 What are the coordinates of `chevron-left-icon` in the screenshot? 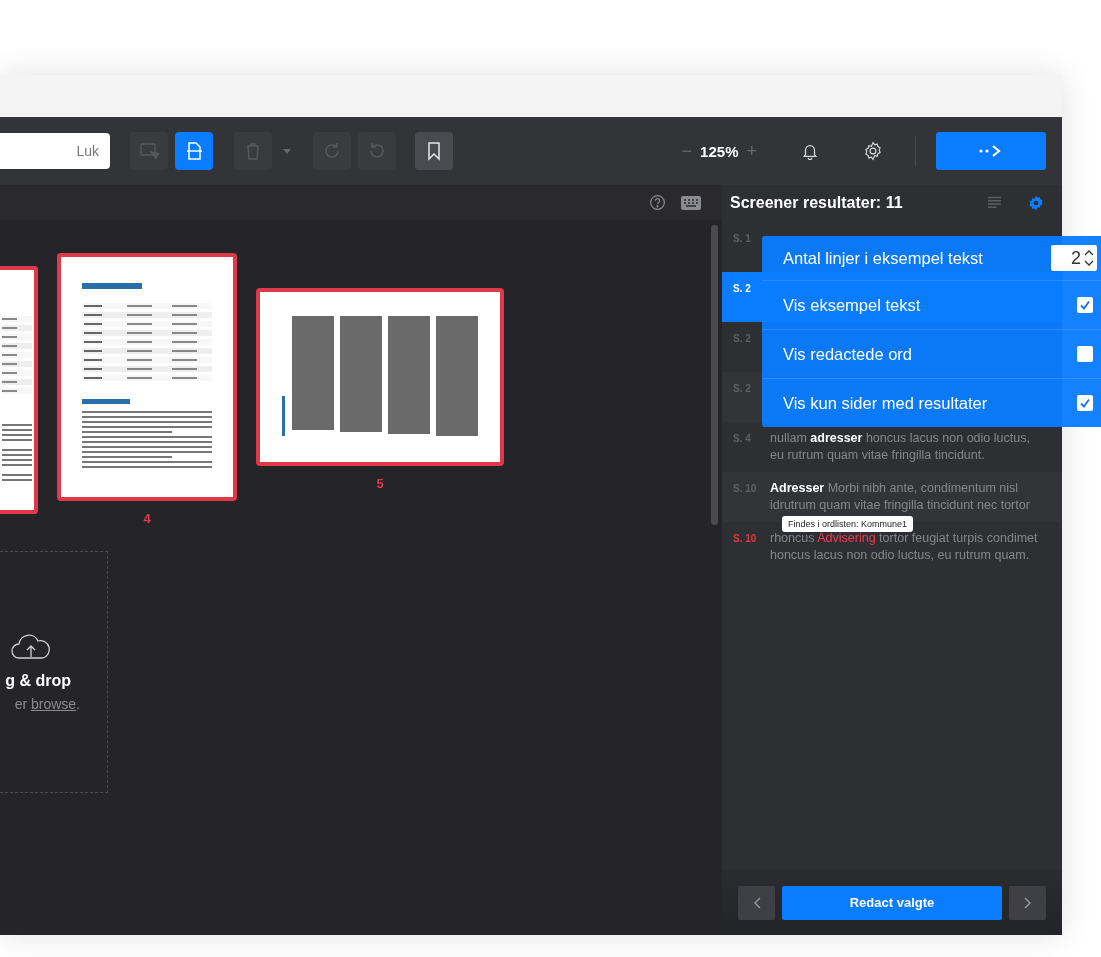 It's located at (756, 902).